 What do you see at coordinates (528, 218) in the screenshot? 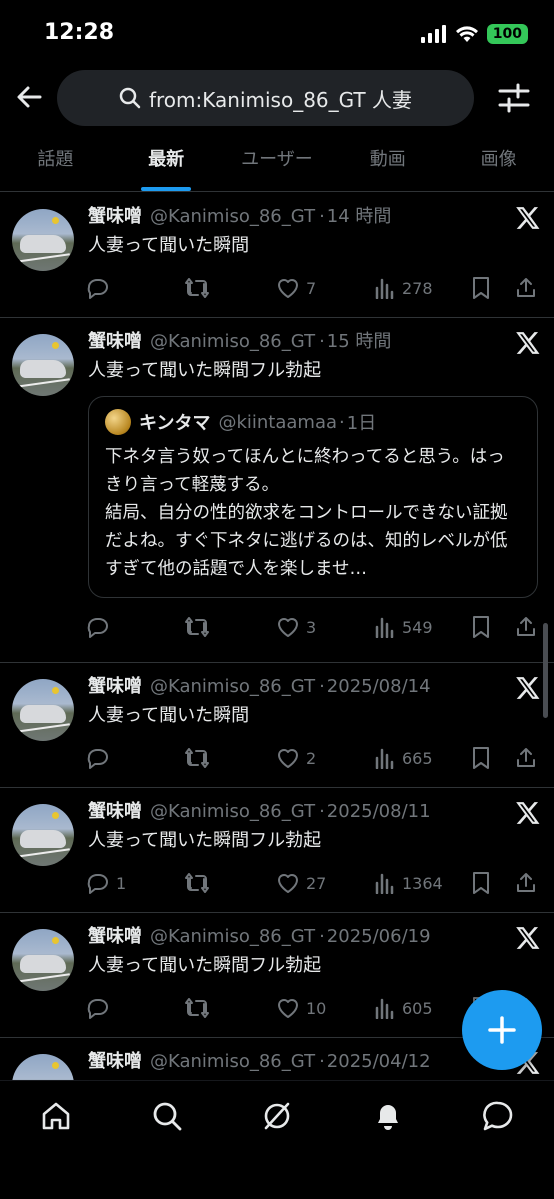
I see `x-logo-icon` at bounding box center [528, 218].